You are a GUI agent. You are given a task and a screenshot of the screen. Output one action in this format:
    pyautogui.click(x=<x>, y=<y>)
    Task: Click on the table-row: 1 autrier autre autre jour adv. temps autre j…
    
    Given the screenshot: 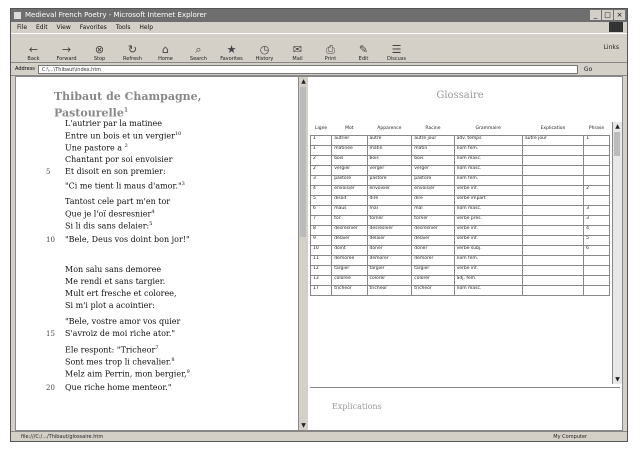 What is the action you would take?
    pyautogui.click(x=459, y=140)
    